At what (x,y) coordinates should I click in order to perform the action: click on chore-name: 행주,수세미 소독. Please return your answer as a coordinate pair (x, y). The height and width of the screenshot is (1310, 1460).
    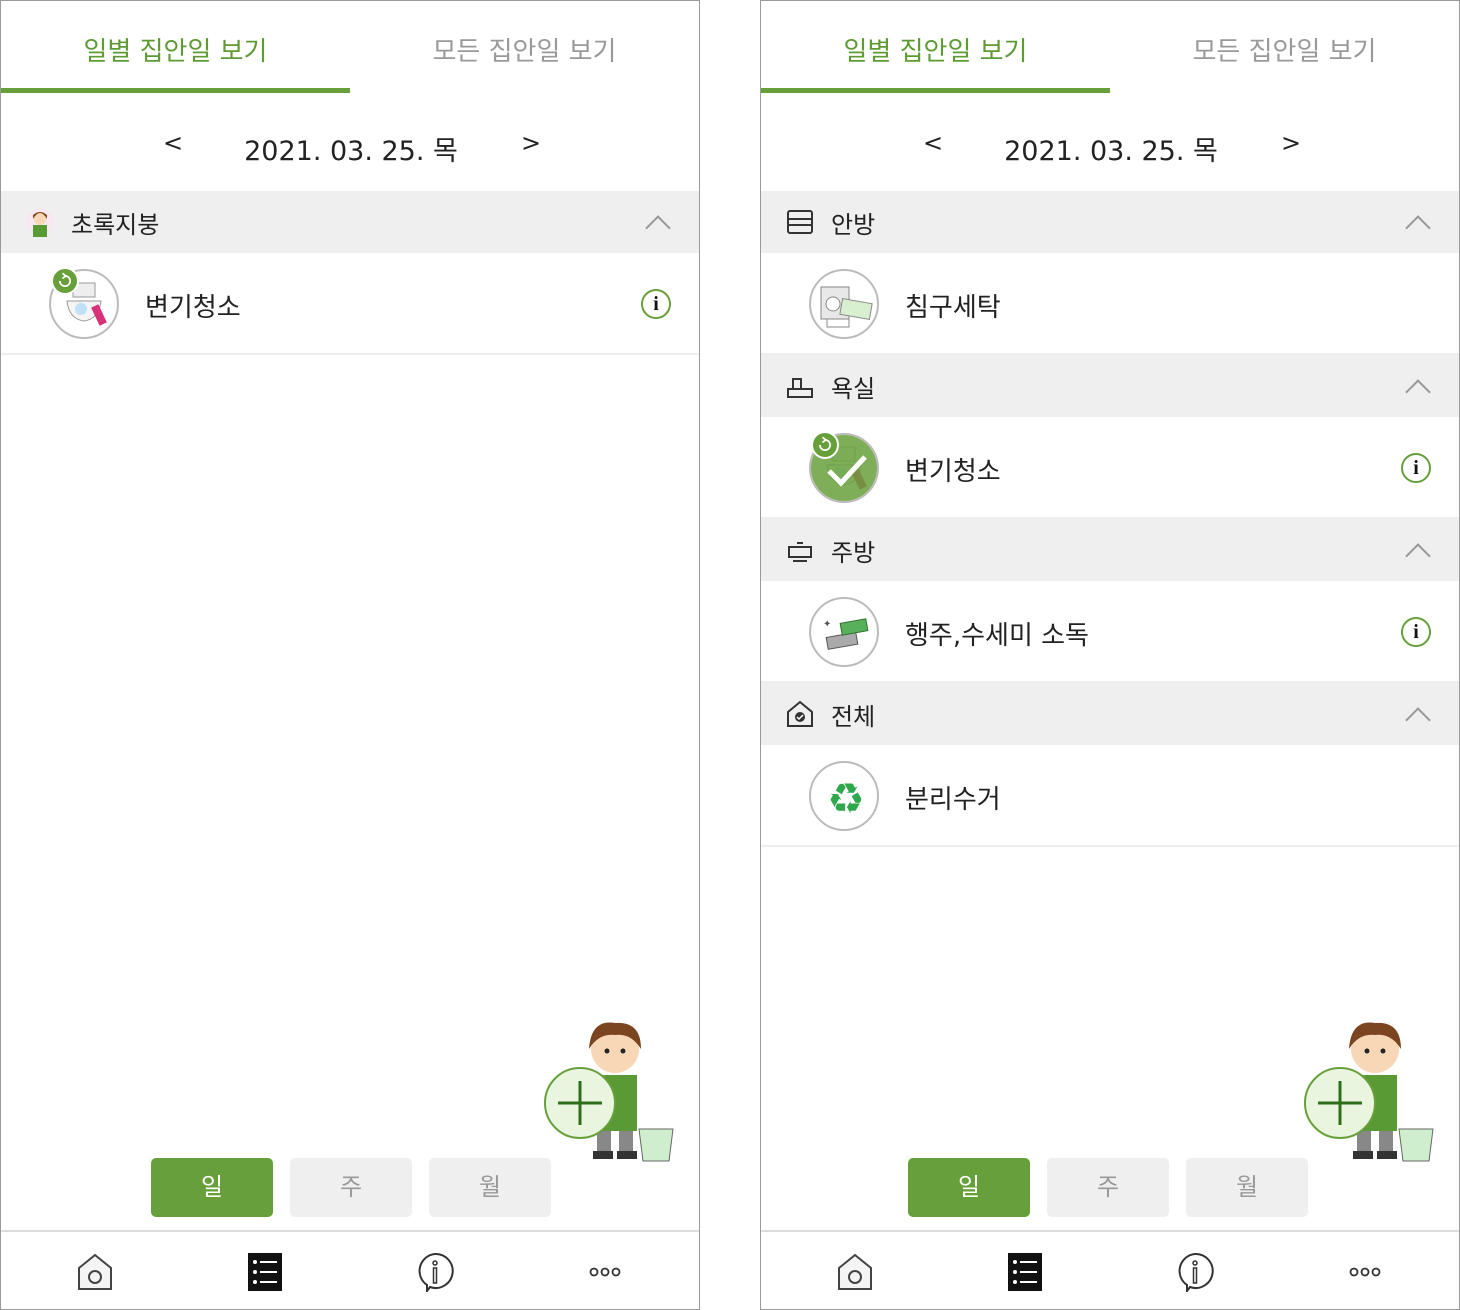
    Looking at the image, I should click on (997, 636).